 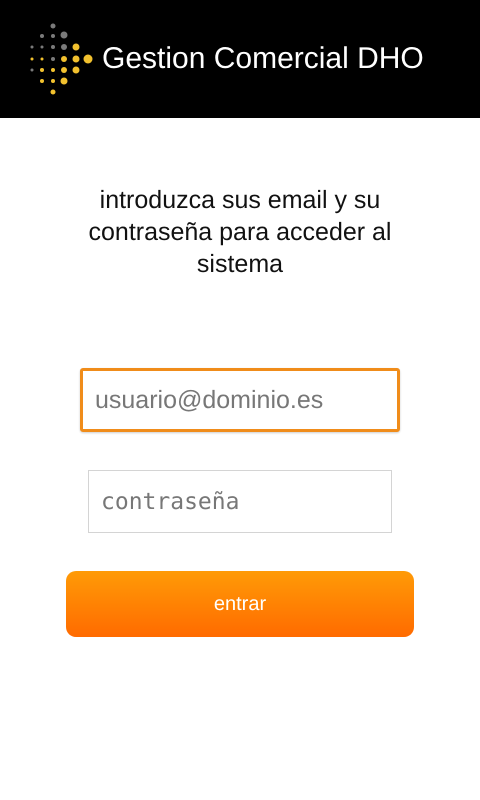 I want to click on login-button: entrar, so click(x=240, y=604).